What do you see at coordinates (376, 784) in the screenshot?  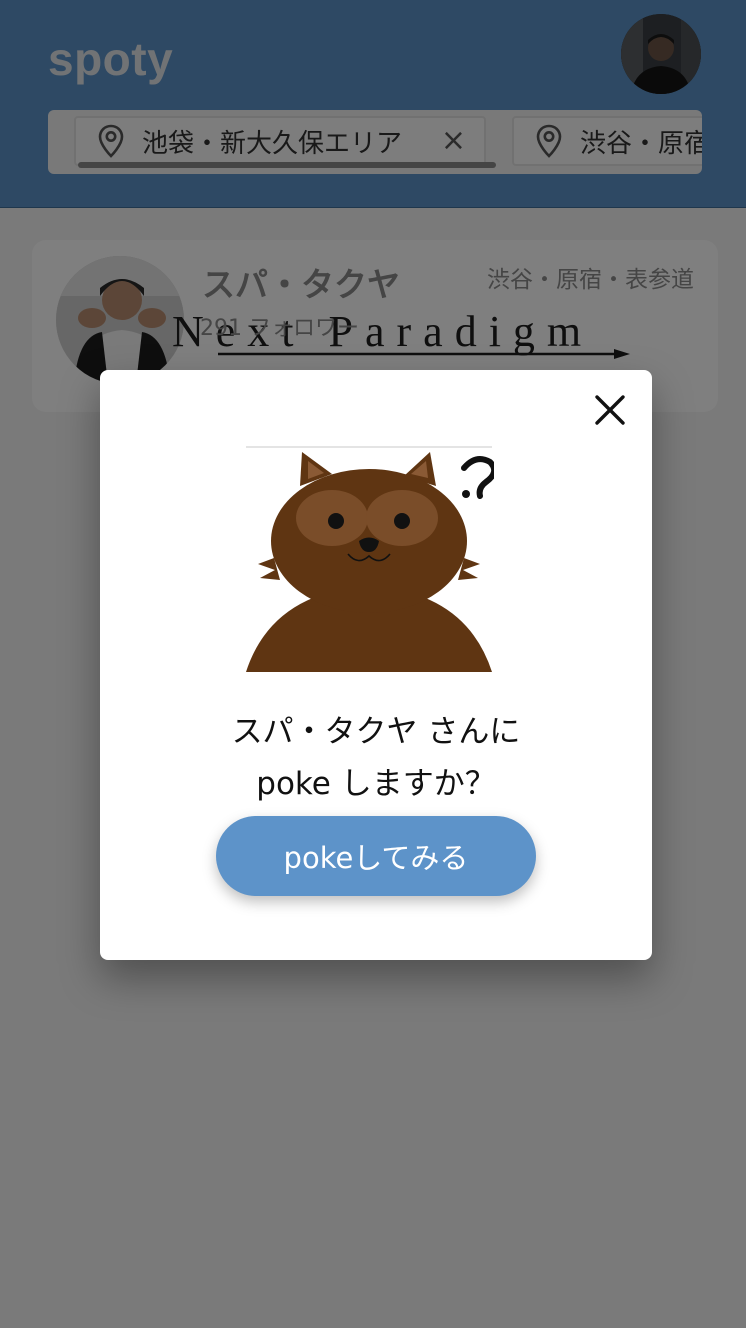 I see `poke-message-line2: poke しますか？` at bounding box center [376, 784].